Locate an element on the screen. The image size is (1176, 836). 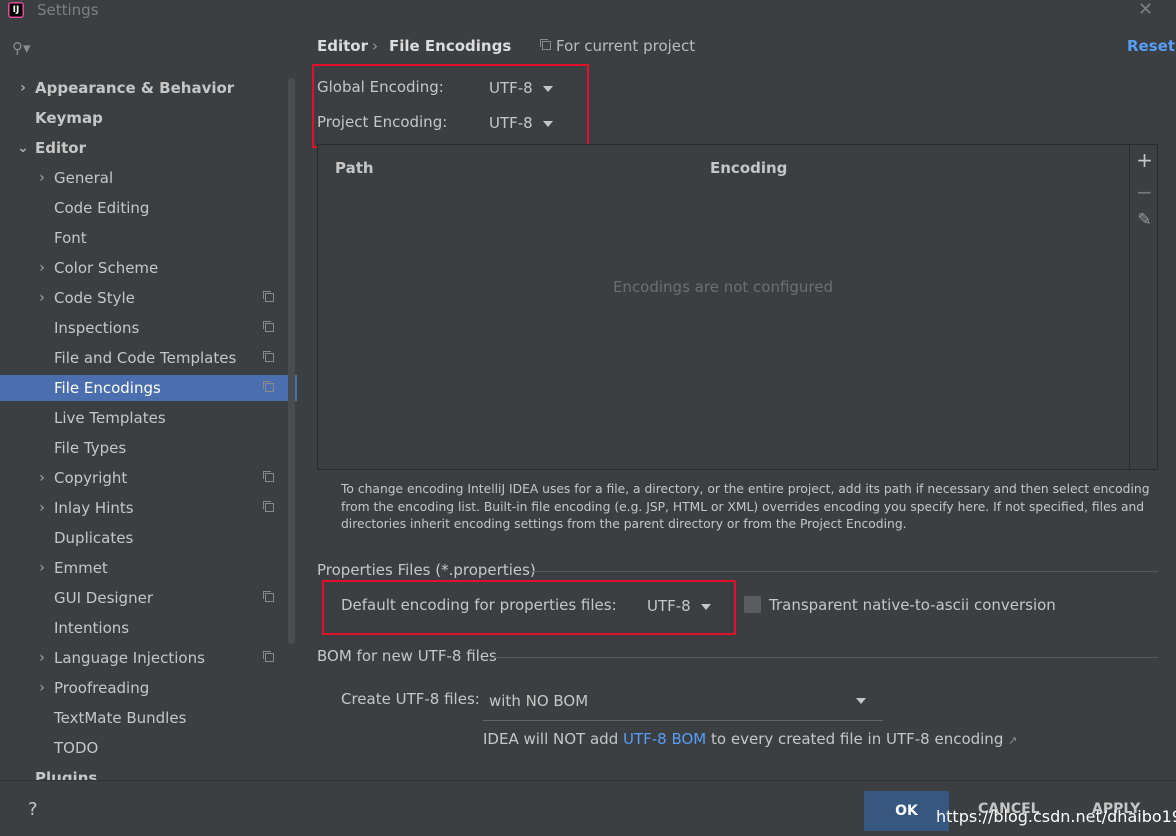
sidebar-item-label: Copyright is located at coordinates (91, 478).